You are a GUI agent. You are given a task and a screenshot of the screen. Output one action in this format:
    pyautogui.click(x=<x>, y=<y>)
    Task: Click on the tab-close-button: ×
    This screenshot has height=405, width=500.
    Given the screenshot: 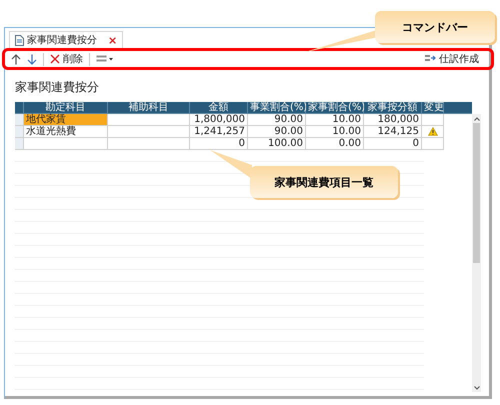 What is the action you would take?
    pyautogui.click(x=113, y=40)
    